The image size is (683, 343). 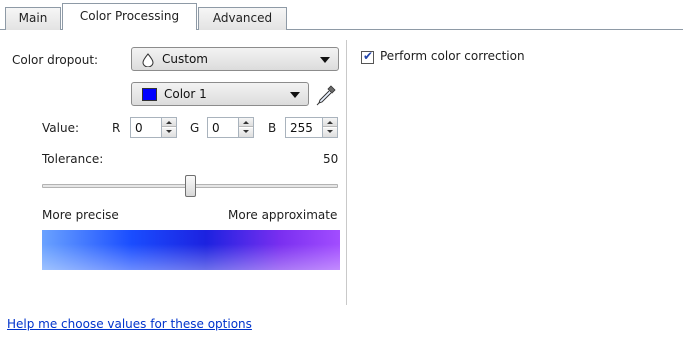 What do you see at coordinates (283, 215) in the screenshot?
I see `more-approximate-label: More approximate` at bounding box center [283, 215].